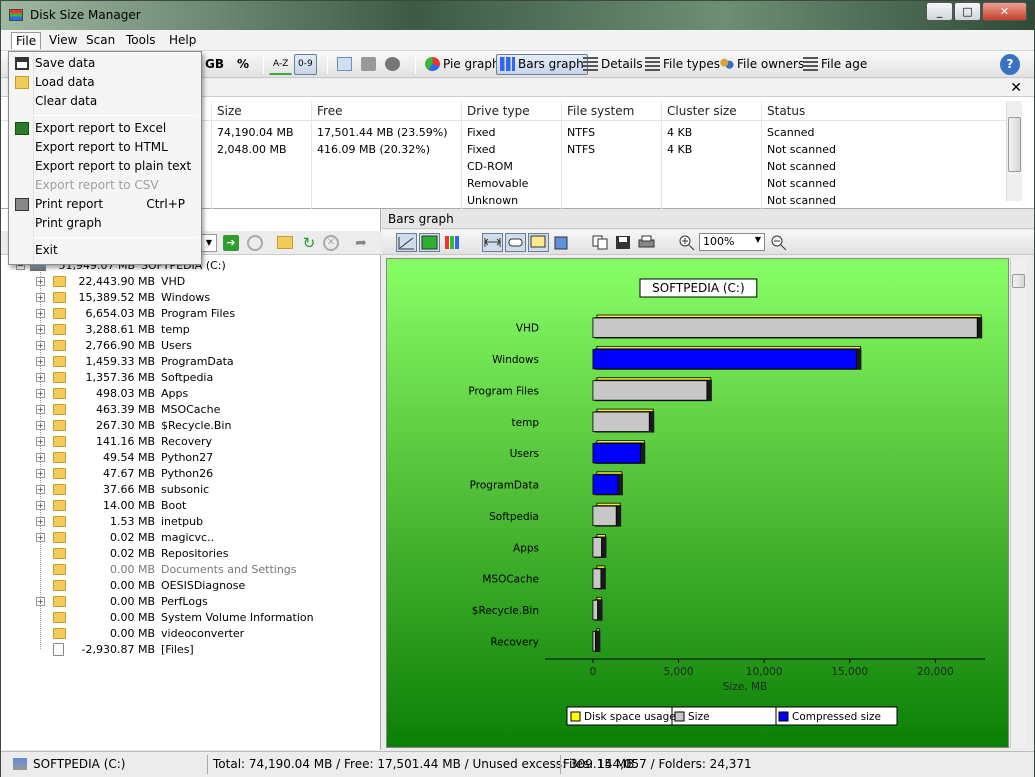 This screenshot has height=777, width=1035. What do you see at coordinates (939, 11) in the screenshot?
I see `minimize-button: _` at bounding box center [939, 11].